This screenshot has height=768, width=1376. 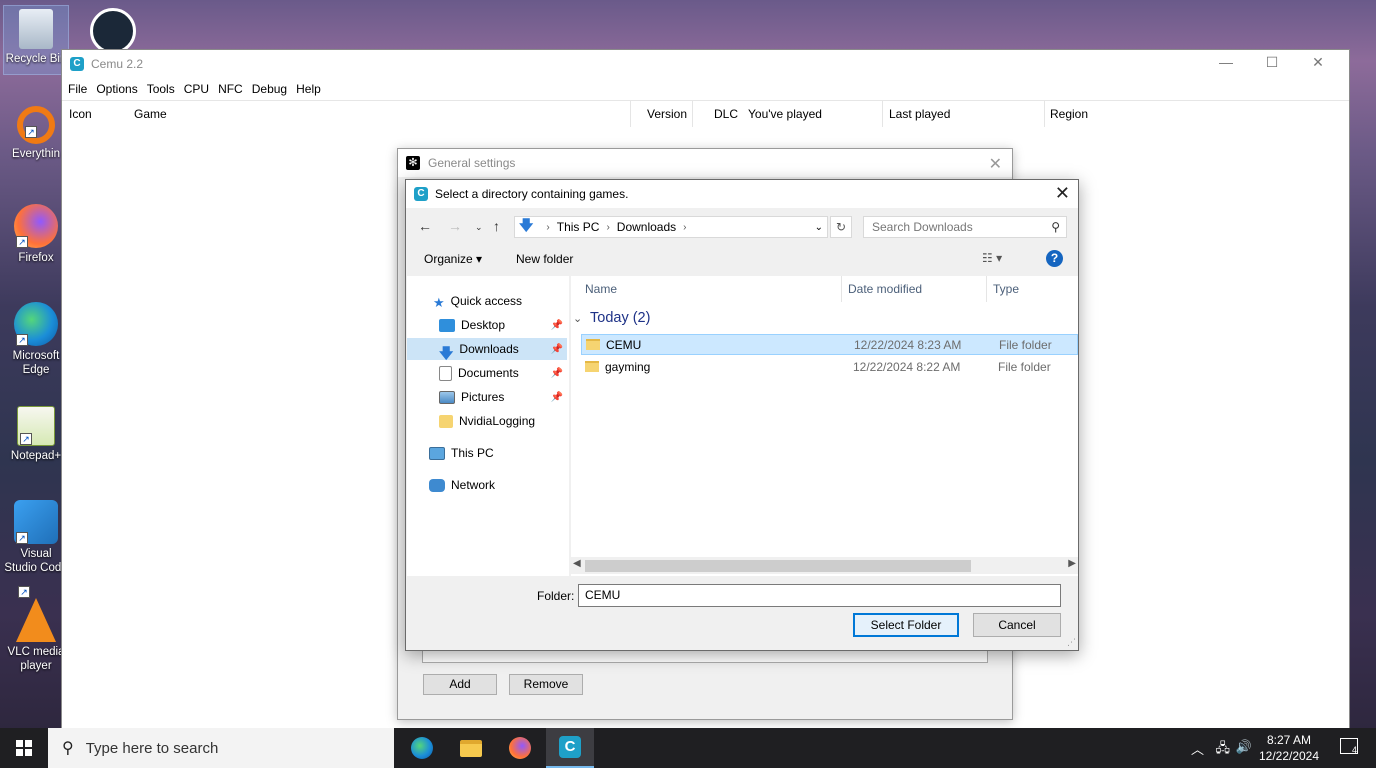 I want to click on nav-quick-access: ★ Quick access, so click(x=487, y=301).